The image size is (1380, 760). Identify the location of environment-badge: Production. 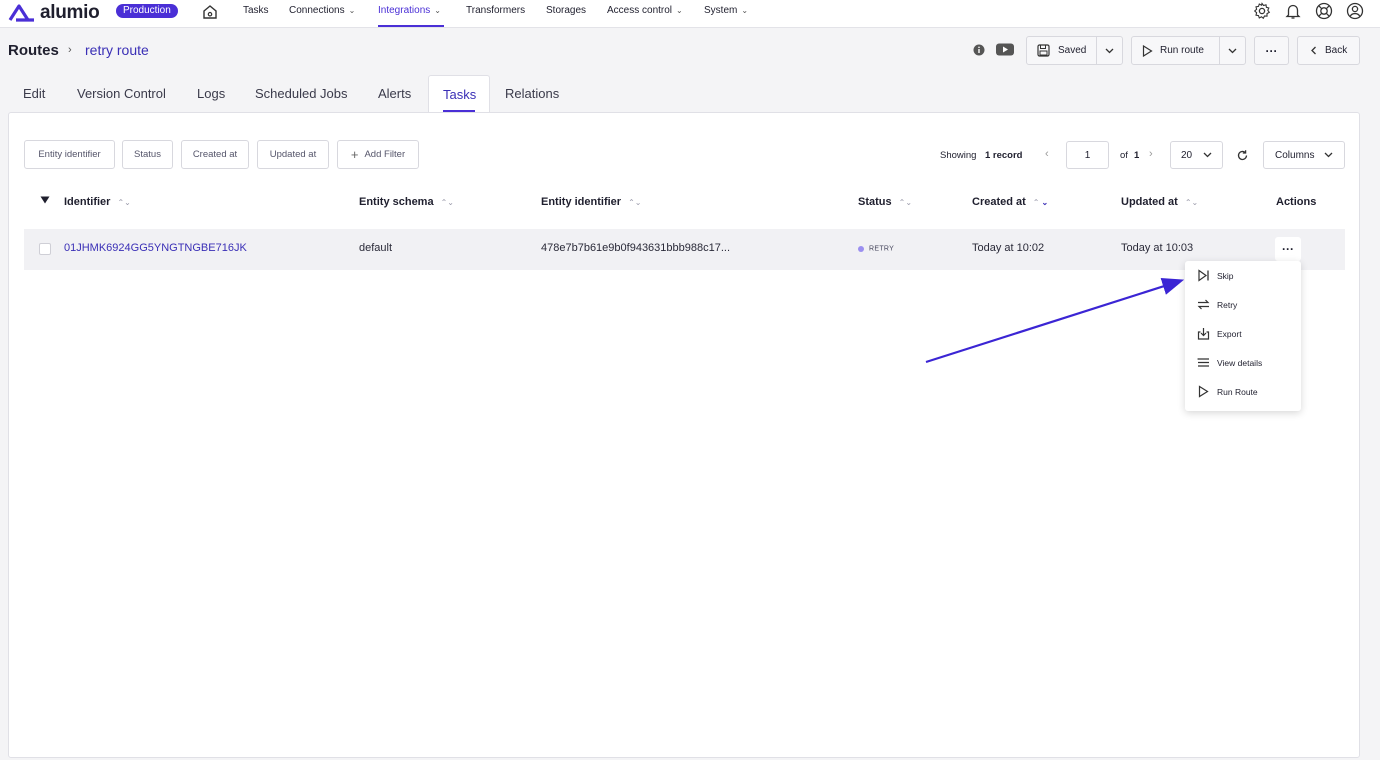
(147, 11).